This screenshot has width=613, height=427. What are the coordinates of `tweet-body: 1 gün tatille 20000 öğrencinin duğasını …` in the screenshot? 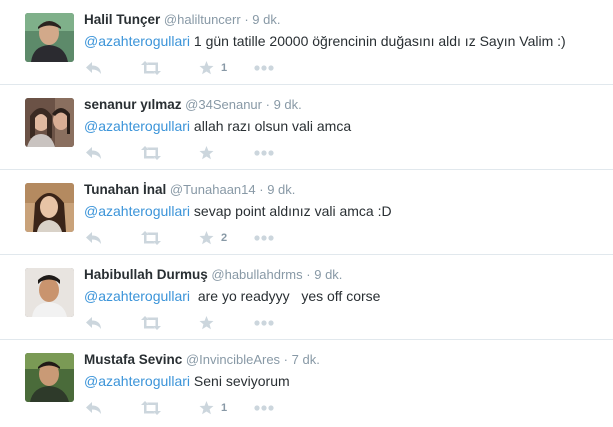 It's located at (378, 41).